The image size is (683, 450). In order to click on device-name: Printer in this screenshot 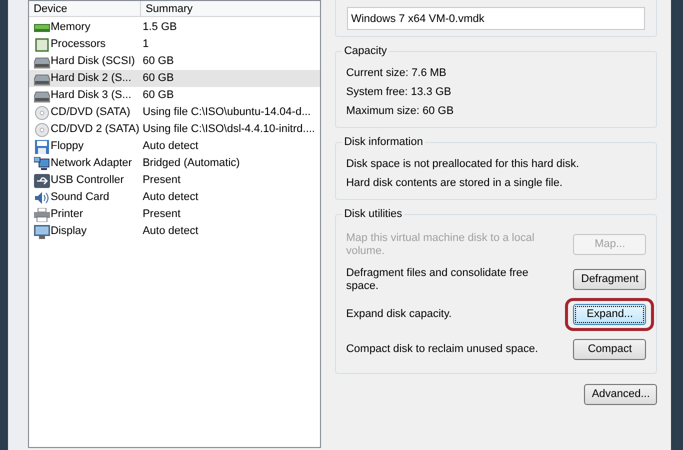, I will do `click(67, 214)`.